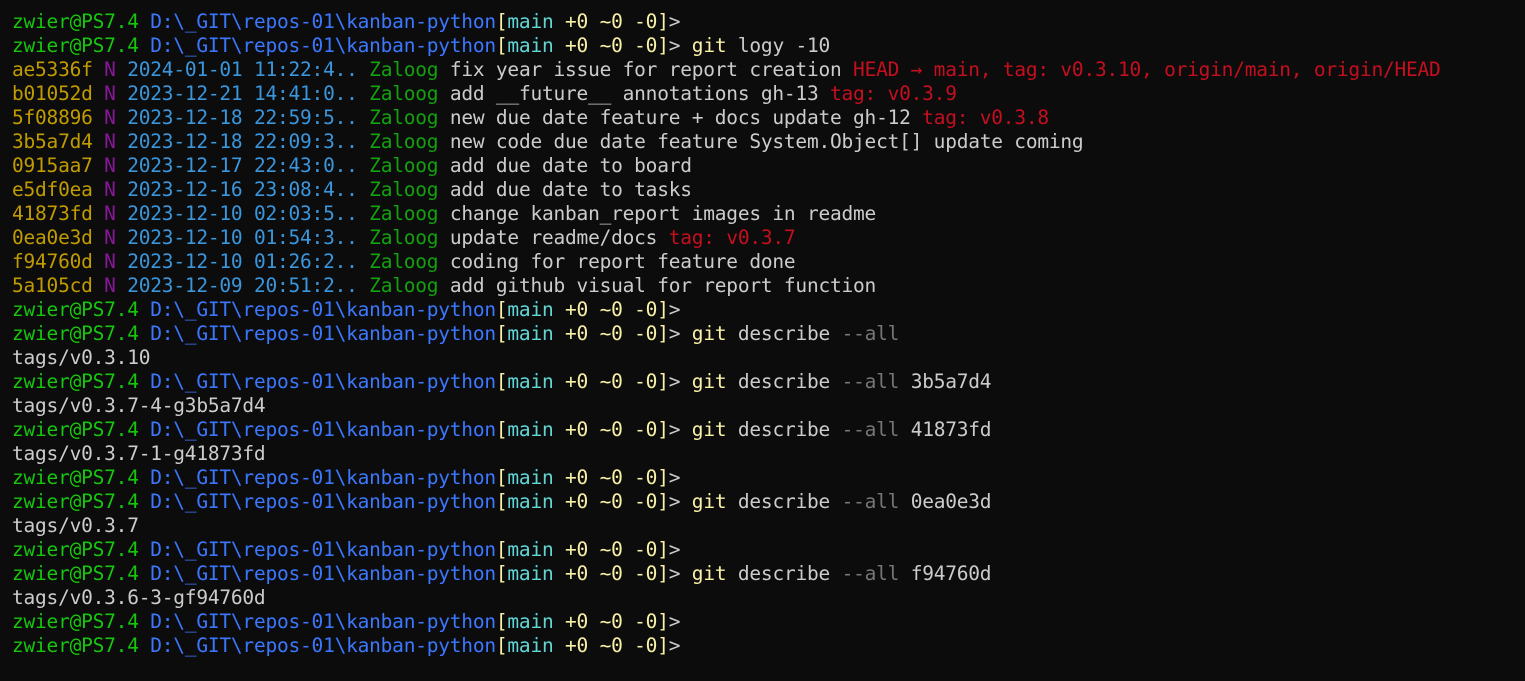 Image resolution: width=1525 pixels, height=681 pixels. What do you see at coordinates (52, 237) in the screenshot?
I see `commit-hash: 0ea0e3d` at bounding box center [52, 237].